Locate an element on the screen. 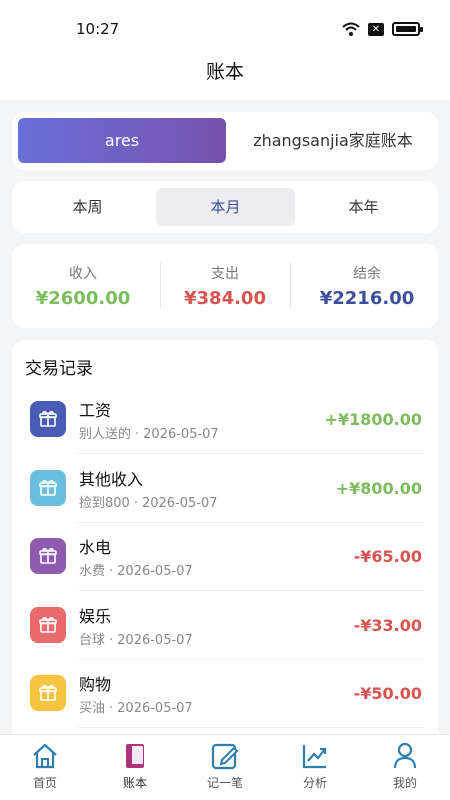 This screenshot has height=800, width=450. transaction-amount: +¥800.00 is located at coordinates (378, 488).